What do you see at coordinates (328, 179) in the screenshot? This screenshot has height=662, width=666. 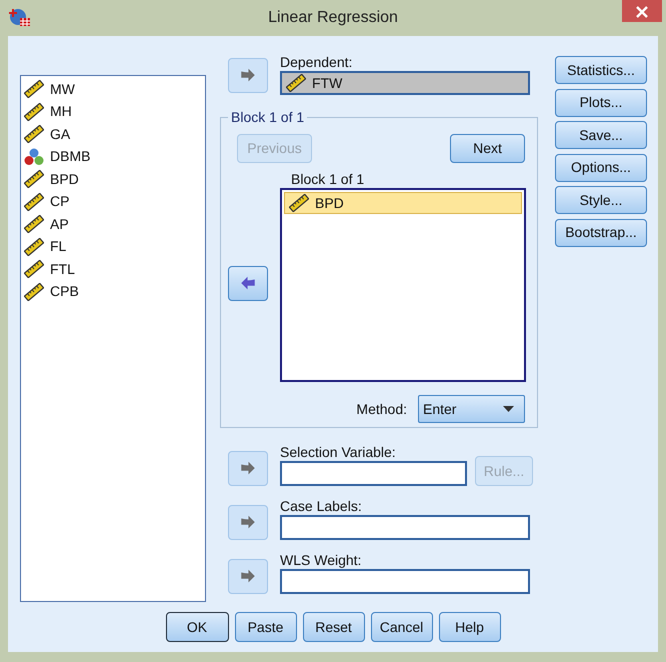 I see `list-label: Block 1 of 1` at bounding box center [328, 179].